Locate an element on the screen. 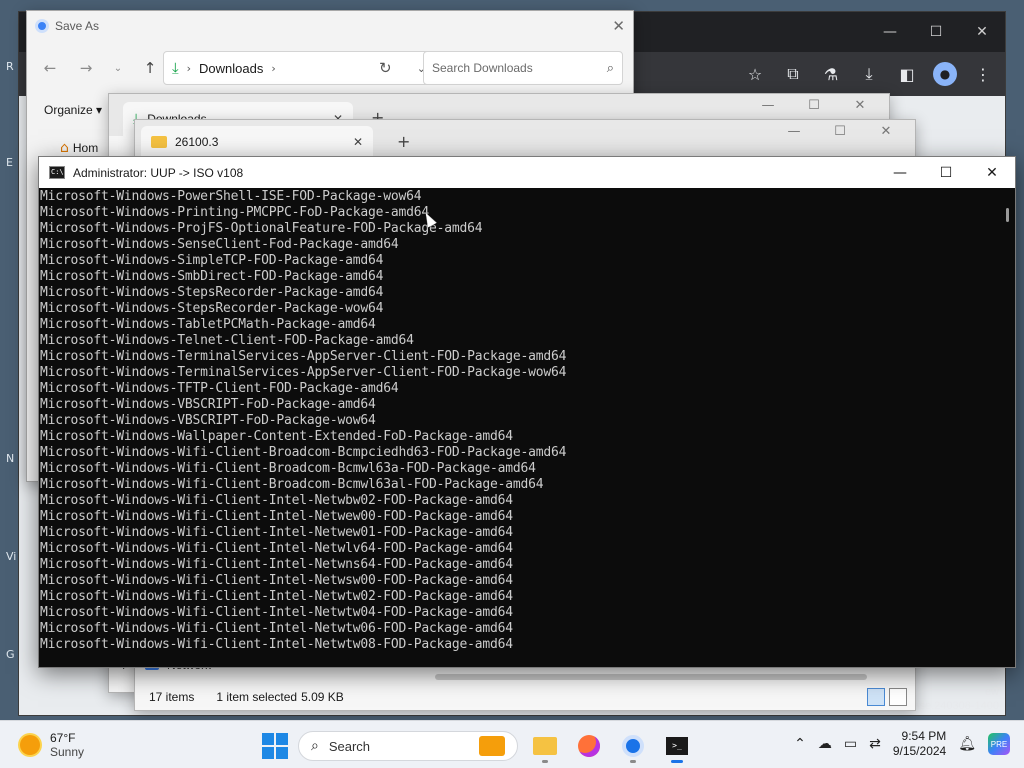 Image resolution: width=1024 pixels, height=768 pixels. browser-window-controls: — ☐ ✕ is located at coordinates (936, 32).